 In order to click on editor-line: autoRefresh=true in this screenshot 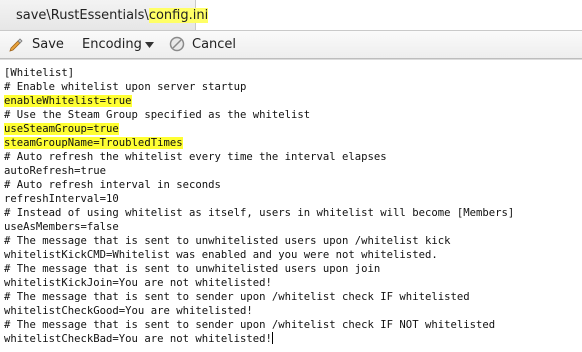, I will do `click(55, 171)`.